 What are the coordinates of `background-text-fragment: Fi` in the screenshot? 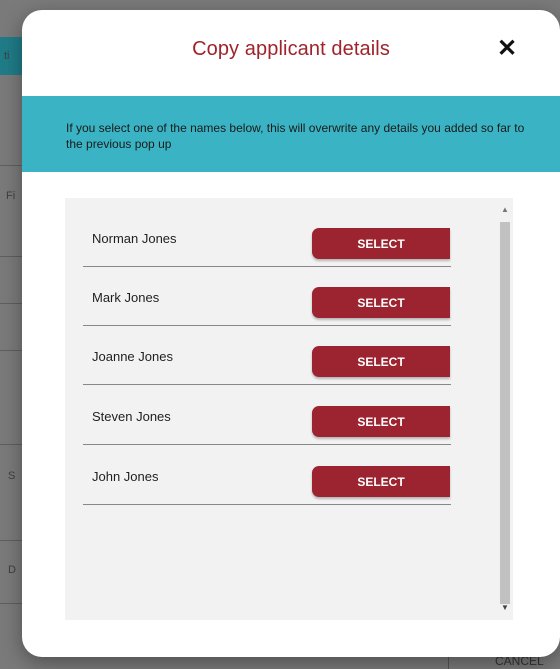 It's located at (11, 196).